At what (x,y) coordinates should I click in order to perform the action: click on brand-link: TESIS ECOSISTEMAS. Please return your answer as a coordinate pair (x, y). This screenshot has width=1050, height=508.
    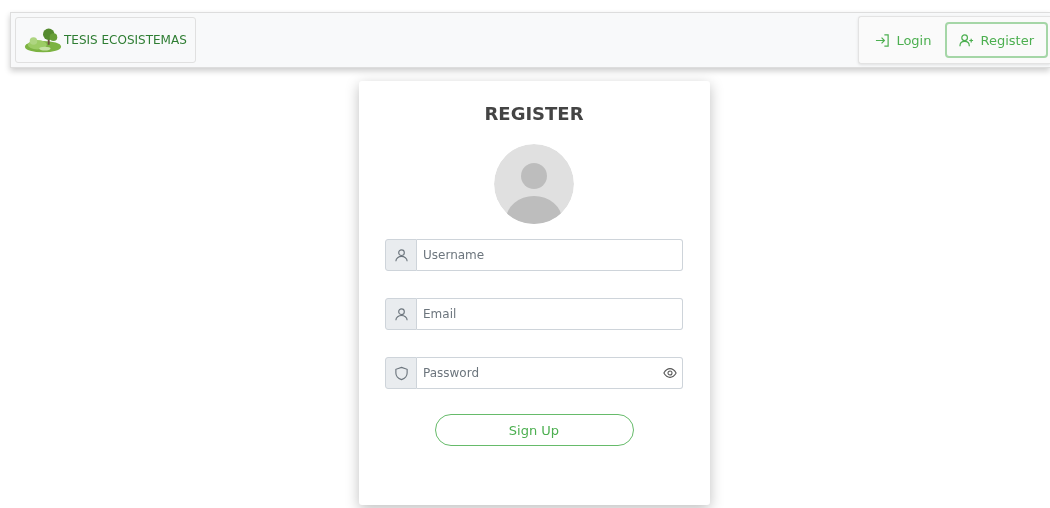
    Looking at the image, I should click on (105, 40).